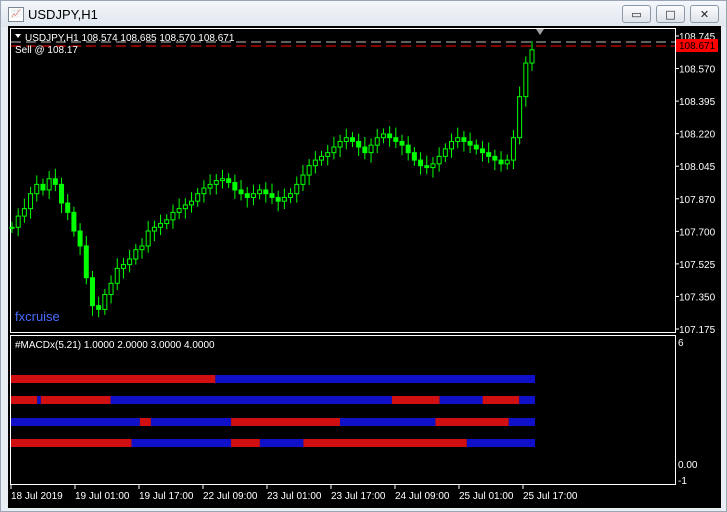 The width and height of the screenshot is (727, 512). Describe the element at coordinates (273, 411) in the screenshot. I see `indicator-rows` at that location.